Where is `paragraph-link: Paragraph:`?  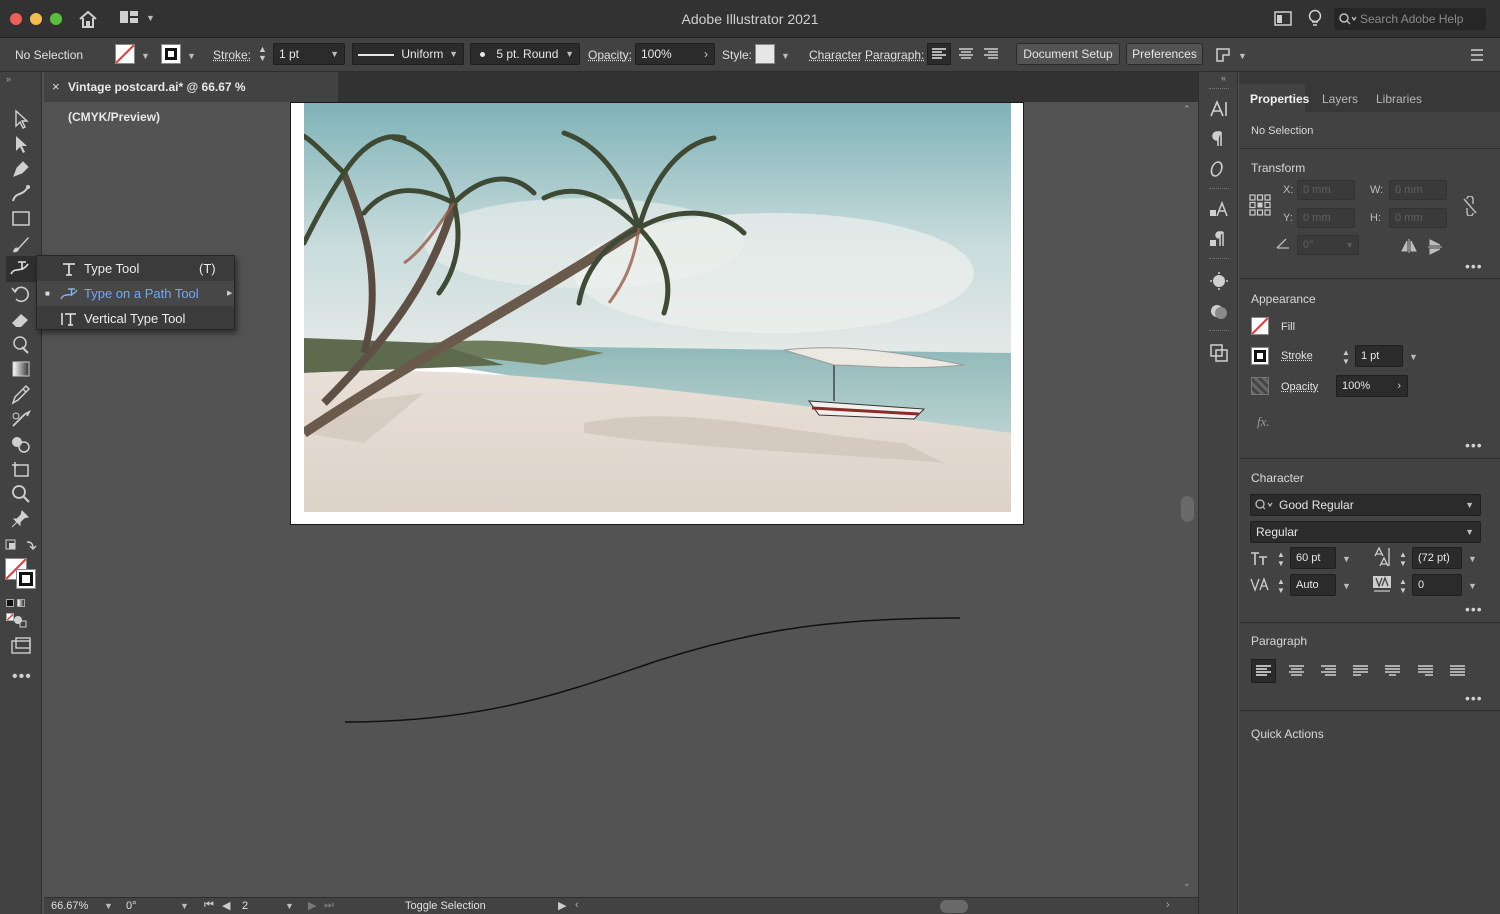
paragraph-link: Paragraph: is located at coordinates (894, 55).